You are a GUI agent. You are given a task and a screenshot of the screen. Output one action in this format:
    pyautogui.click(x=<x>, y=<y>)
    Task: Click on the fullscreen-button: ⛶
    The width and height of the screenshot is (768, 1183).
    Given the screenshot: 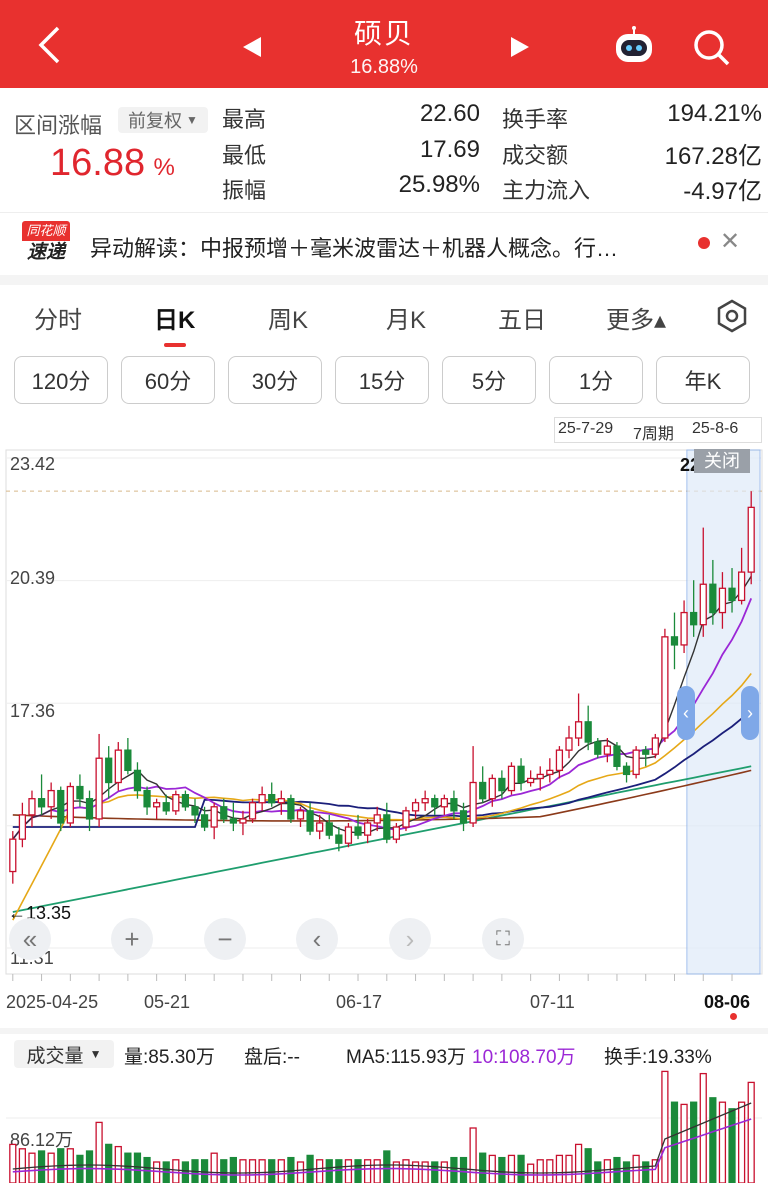 What is the action you would take?
    pyautogui.click(x=503, y=939)
    